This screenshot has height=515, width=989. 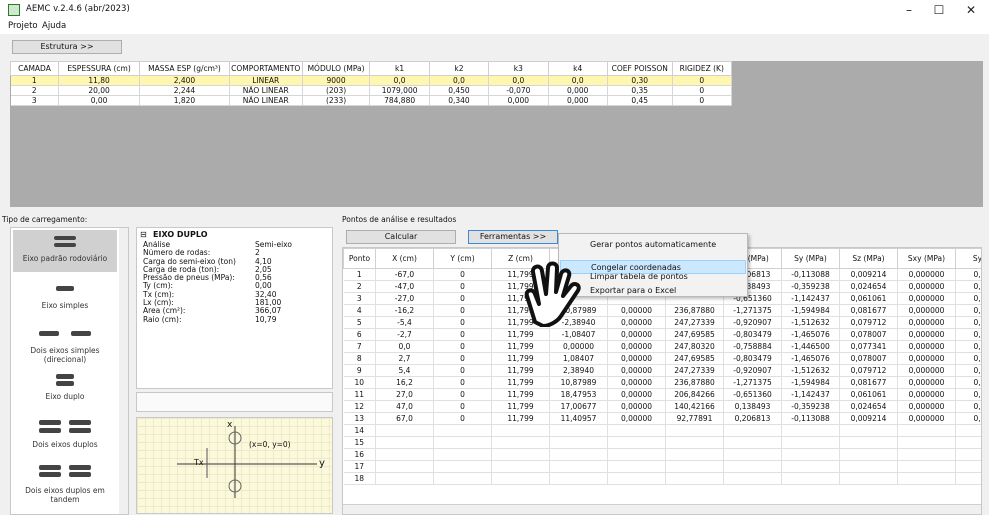 I want to click on result-cell: 16, so click(x=359, y=454).